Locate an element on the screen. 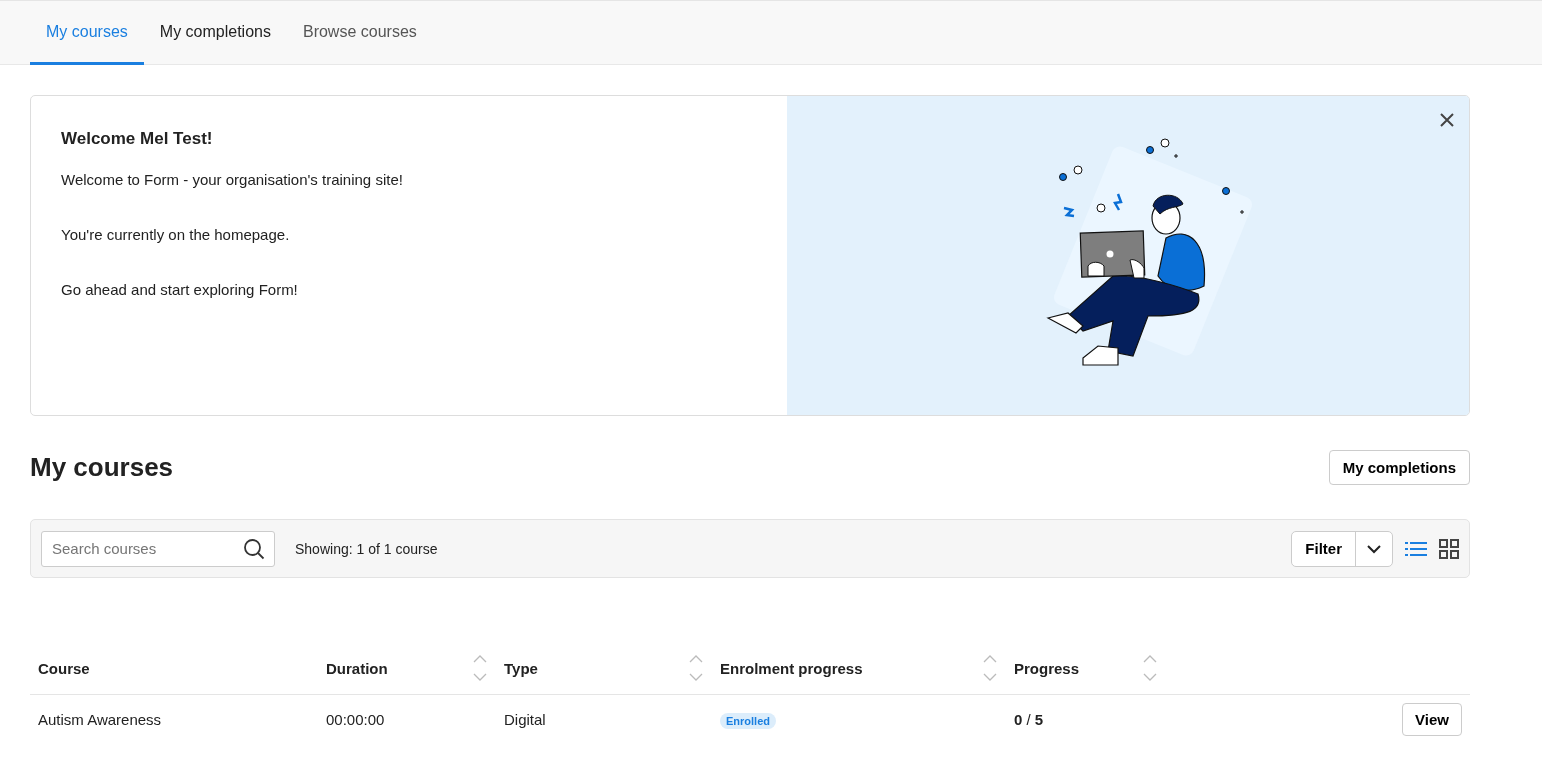  tab: Browse courses is located at coordinates (359, 33).